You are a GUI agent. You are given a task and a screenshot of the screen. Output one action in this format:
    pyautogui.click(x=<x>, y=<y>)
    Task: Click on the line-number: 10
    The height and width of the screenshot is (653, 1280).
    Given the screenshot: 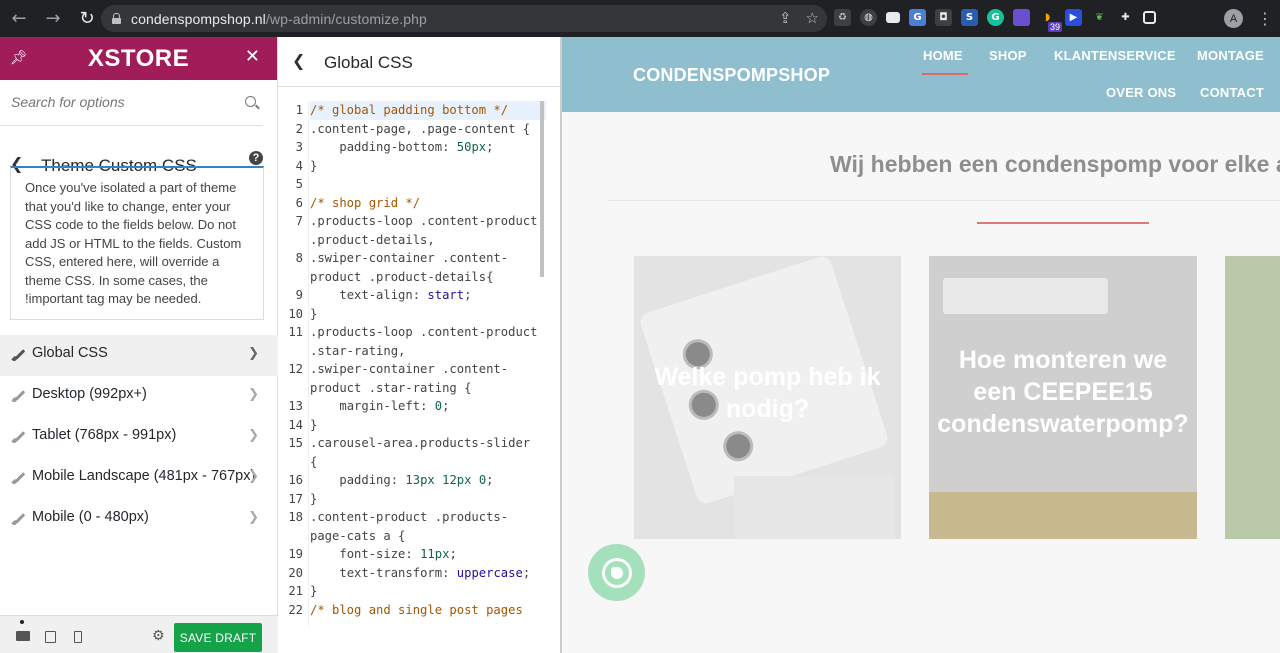 What is the action you would take?
    pyautogui.click(x=295, y=313)
    